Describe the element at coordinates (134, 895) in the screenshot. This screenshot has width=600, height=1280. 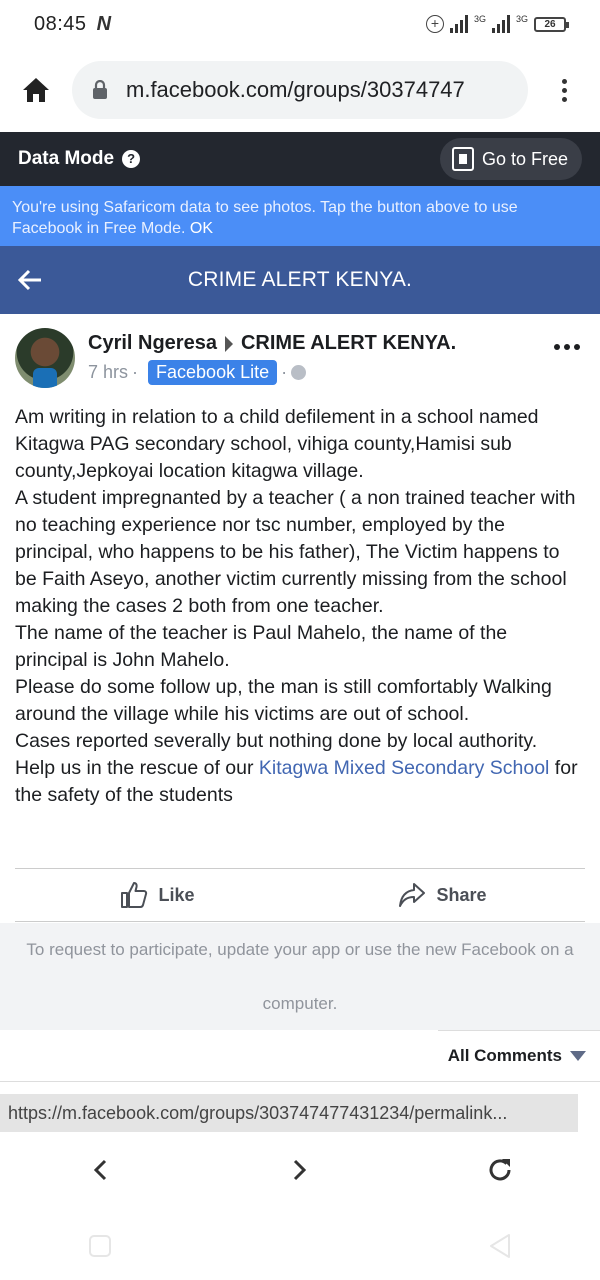
I see `thumbs-up-icon` at that location.